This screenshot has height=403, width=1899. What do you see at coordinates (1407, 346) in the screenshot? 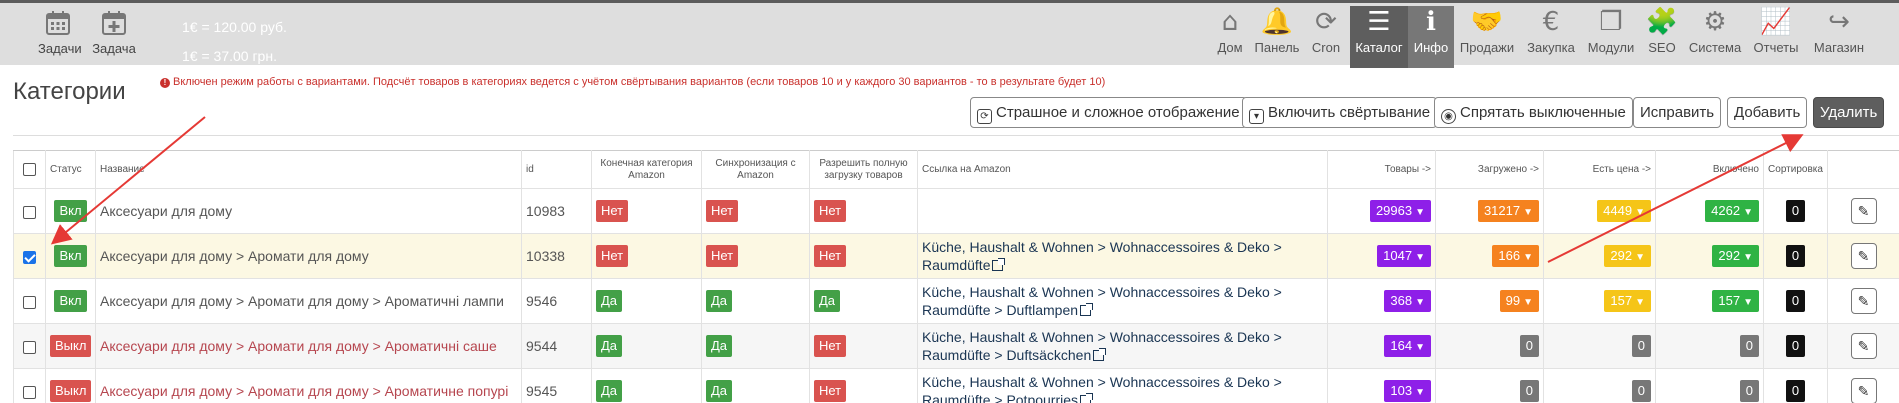
I see `products-badge: 164 ▼` at bounding box center [1407, 346].